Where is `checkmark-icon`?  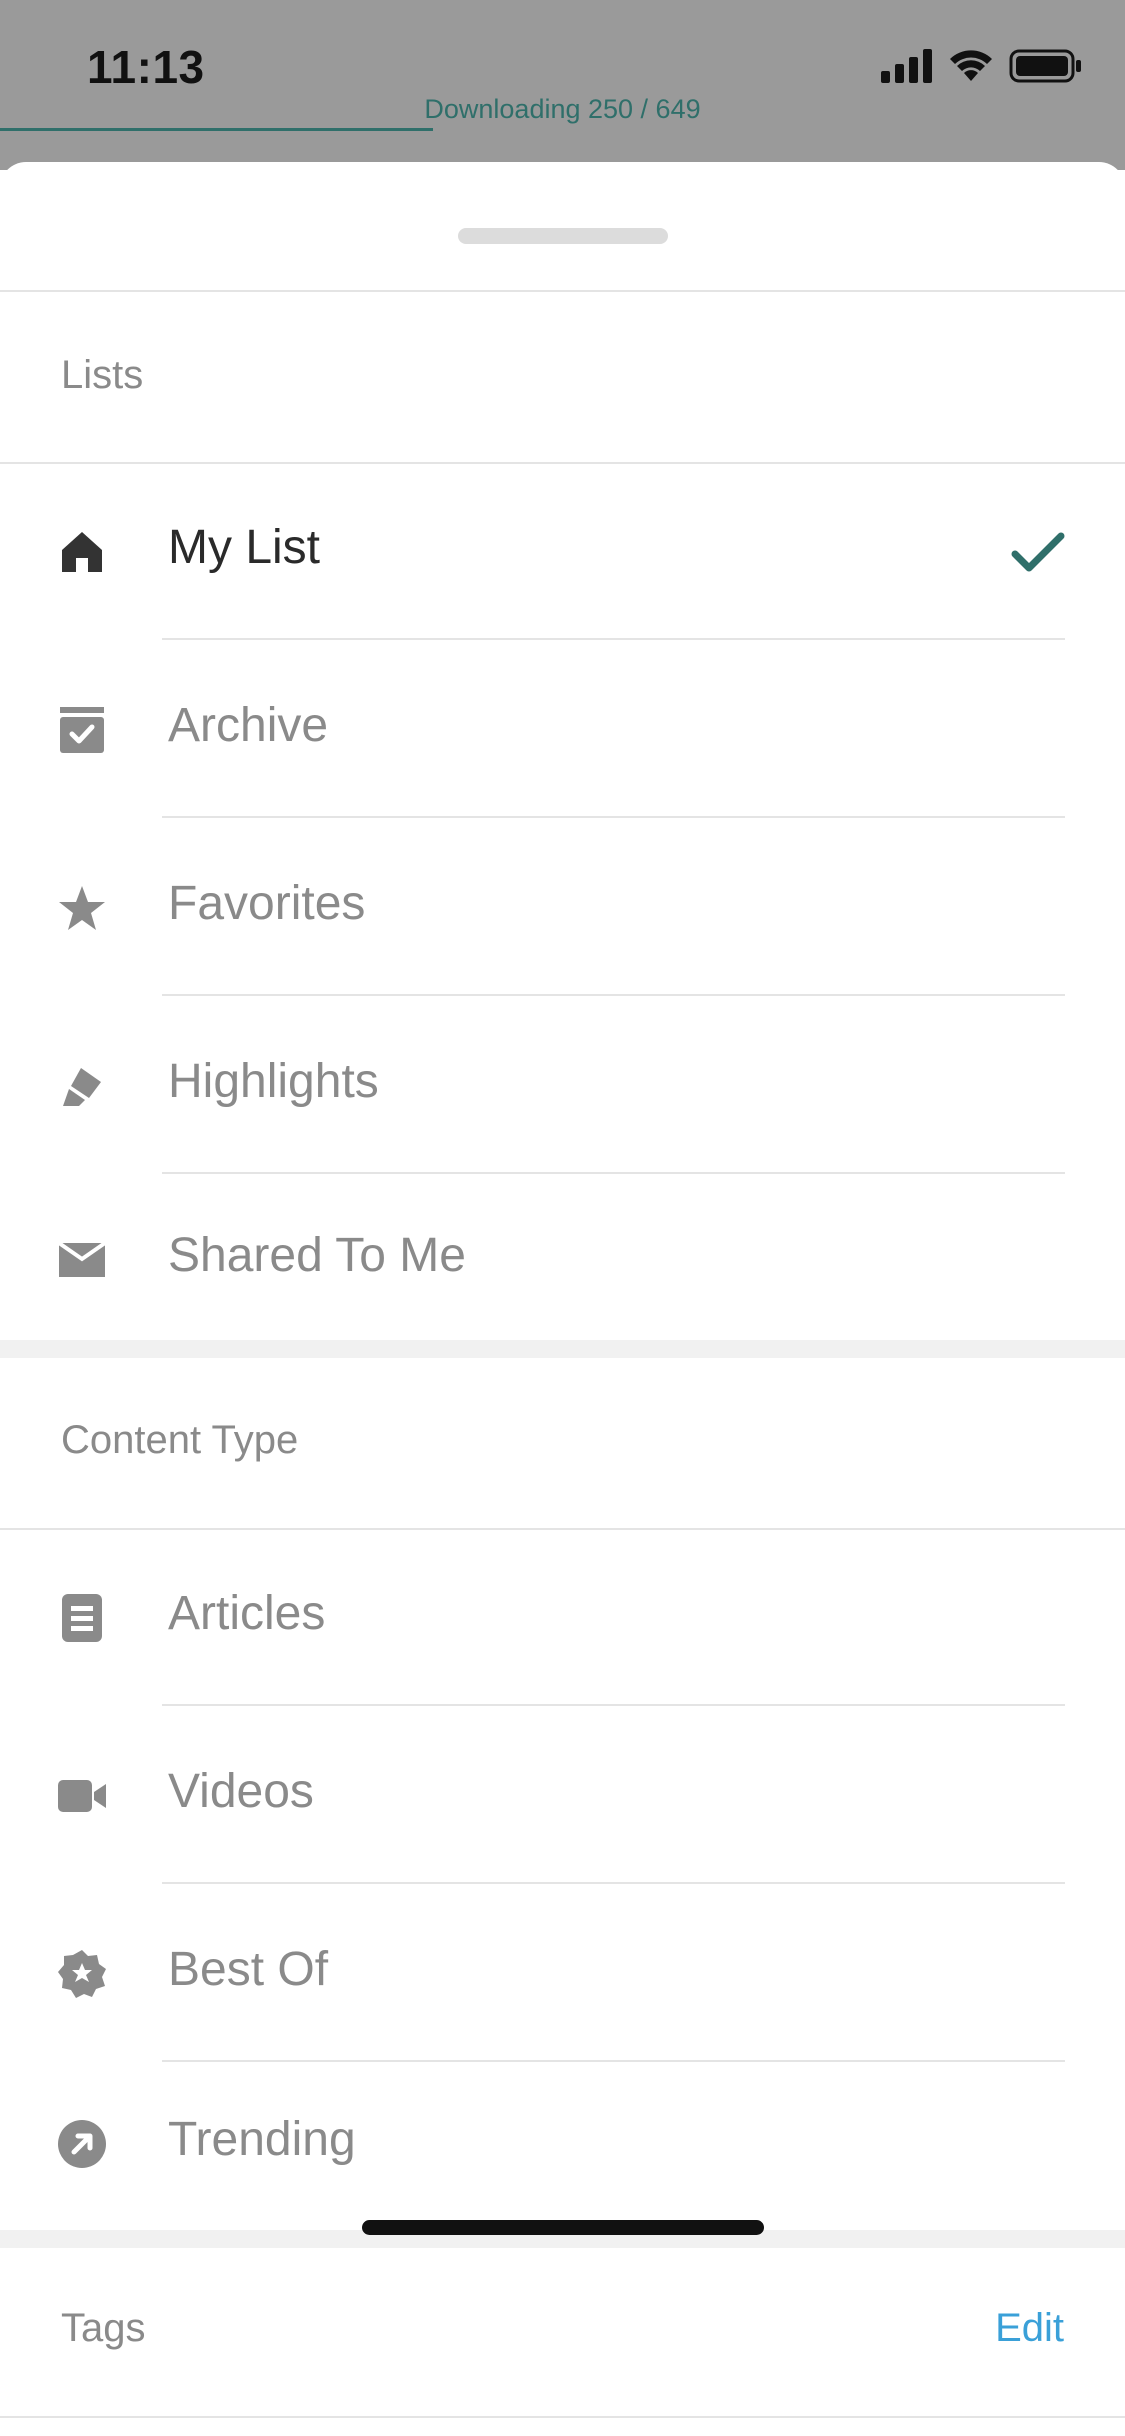
checkmark-icon is located at coordinates (1038, 554).